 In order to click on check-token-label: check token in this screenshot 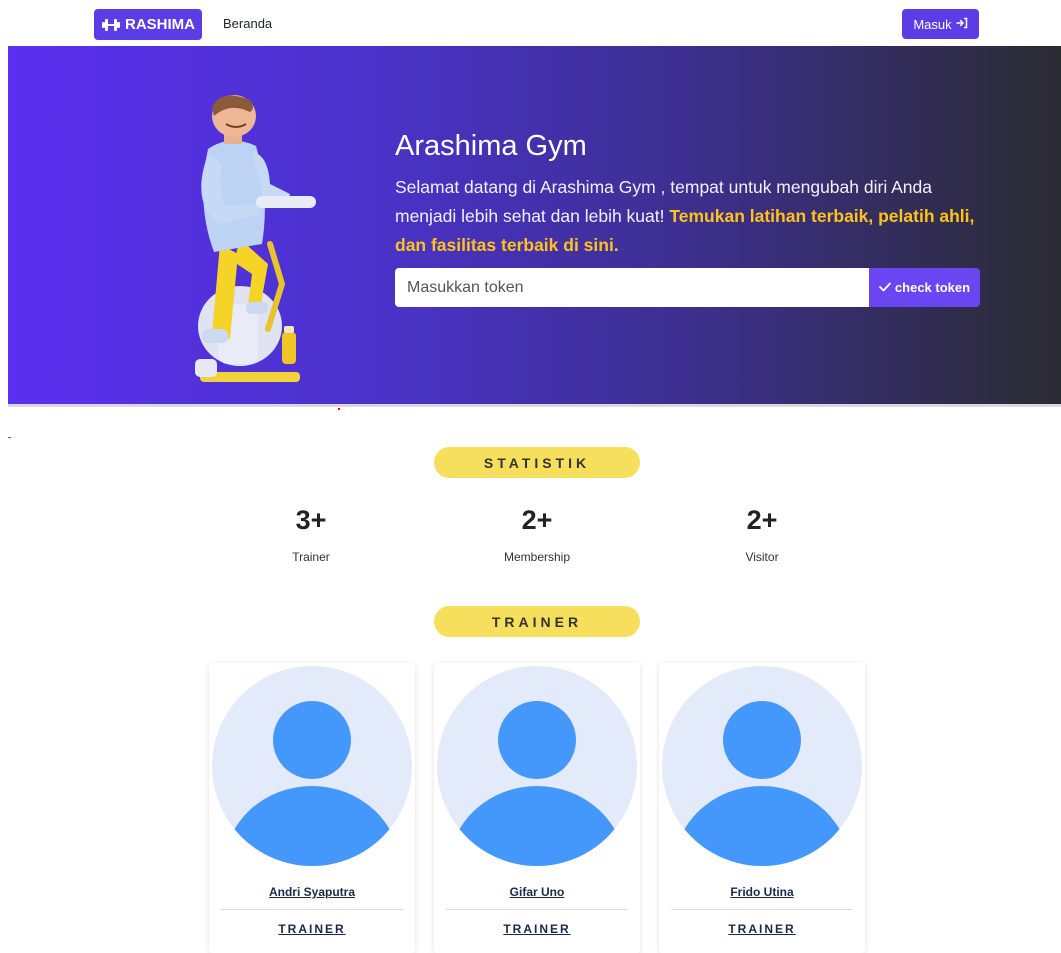, I will do `click(932, 287)`.